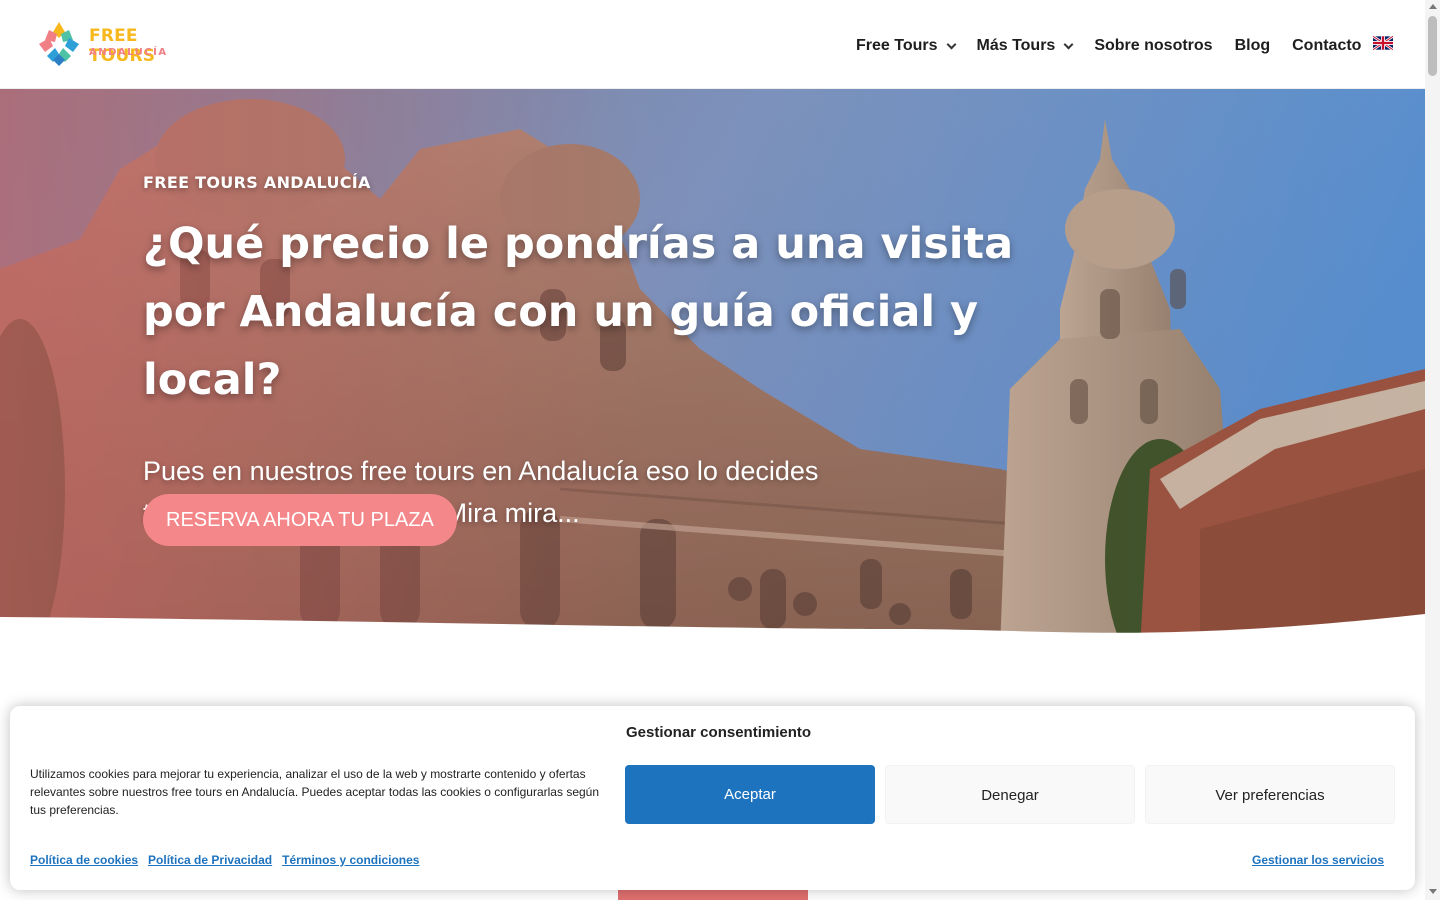  I want to click on logo-text-main: FREE TOURS, so click(122, 46).